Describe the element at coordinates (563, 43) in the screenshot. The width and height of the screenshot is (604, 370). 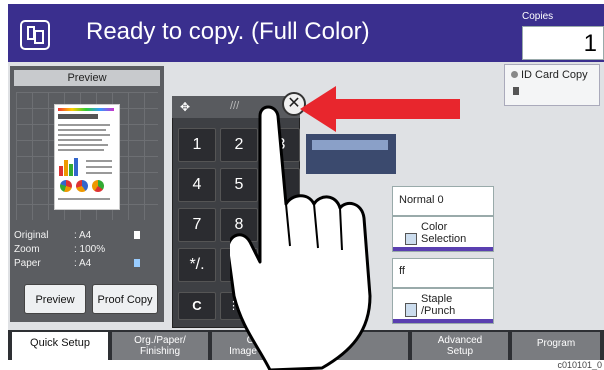
I see `copies-field: 1` at that location.